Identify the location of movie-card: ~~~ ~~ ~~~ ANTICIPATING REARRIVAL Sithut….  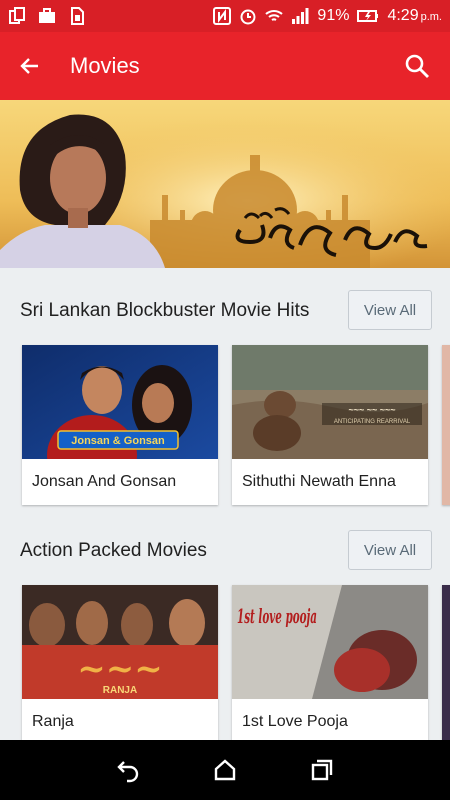
(330, 425).